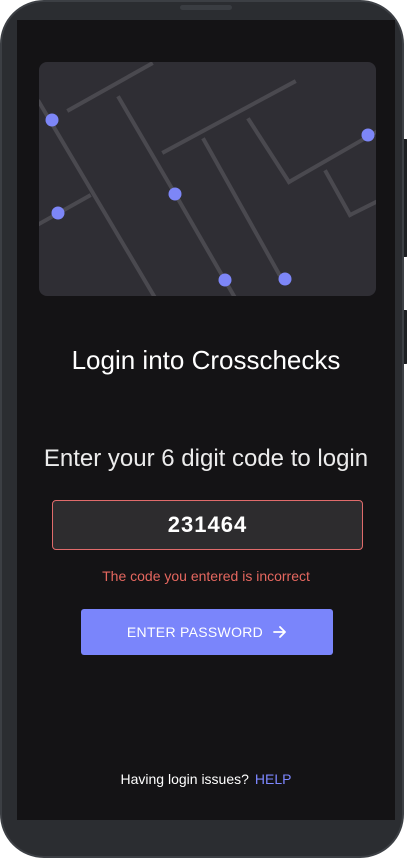 The height and width of the screenshot is (858, 407). I want to click on arrow-right-icon, so click(280, 632).